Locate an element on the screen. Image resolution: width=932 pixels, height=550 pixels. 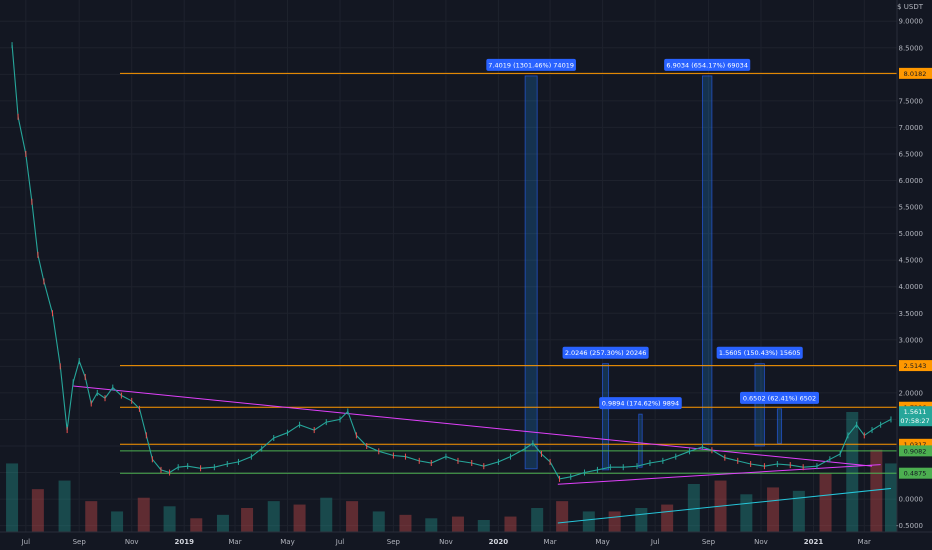
level-price-label: 2.5143 is located at coordinates (915, 366).